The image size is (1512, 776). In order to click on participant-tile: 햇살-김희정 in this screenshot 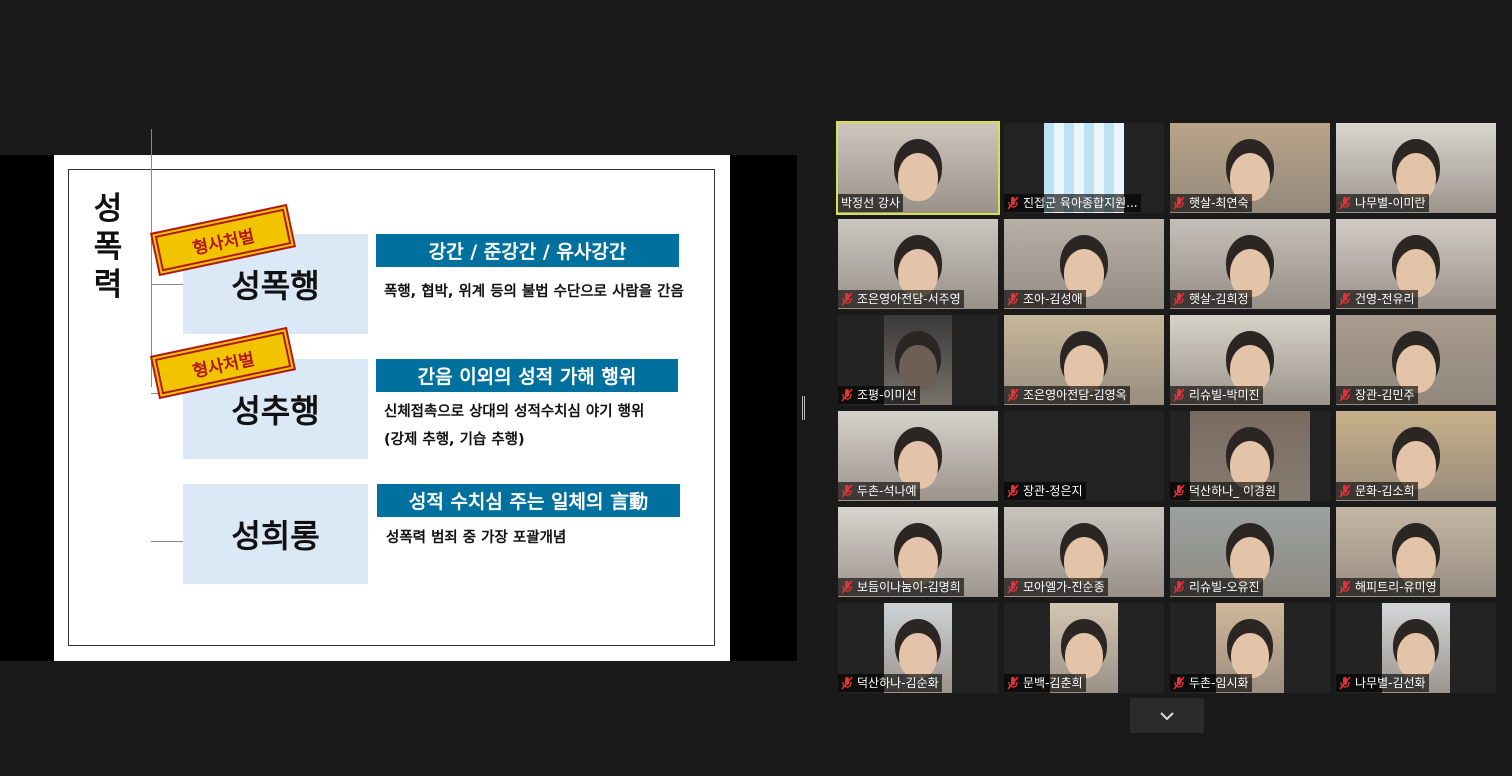, I will do `click(1250, 264)`.